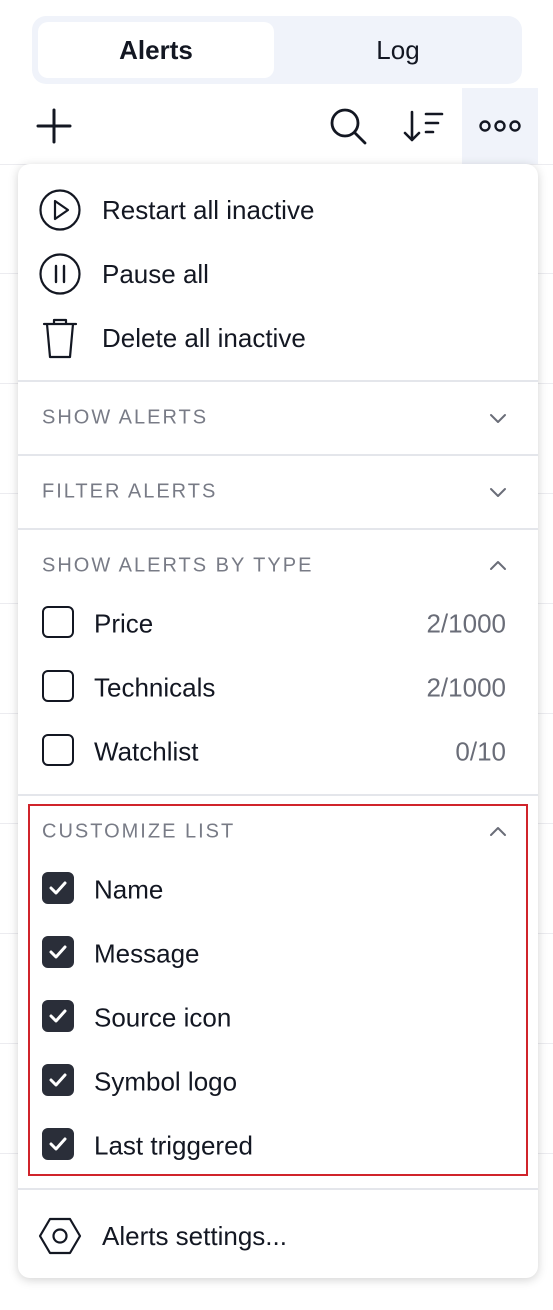 The width and height of the screenshot is (553, 1310). What do you see at coordinates (278, 752) in the screenshot?
I see `type-filter-watchlist: Watchlist 0/10` at bounding box center [278, 752].